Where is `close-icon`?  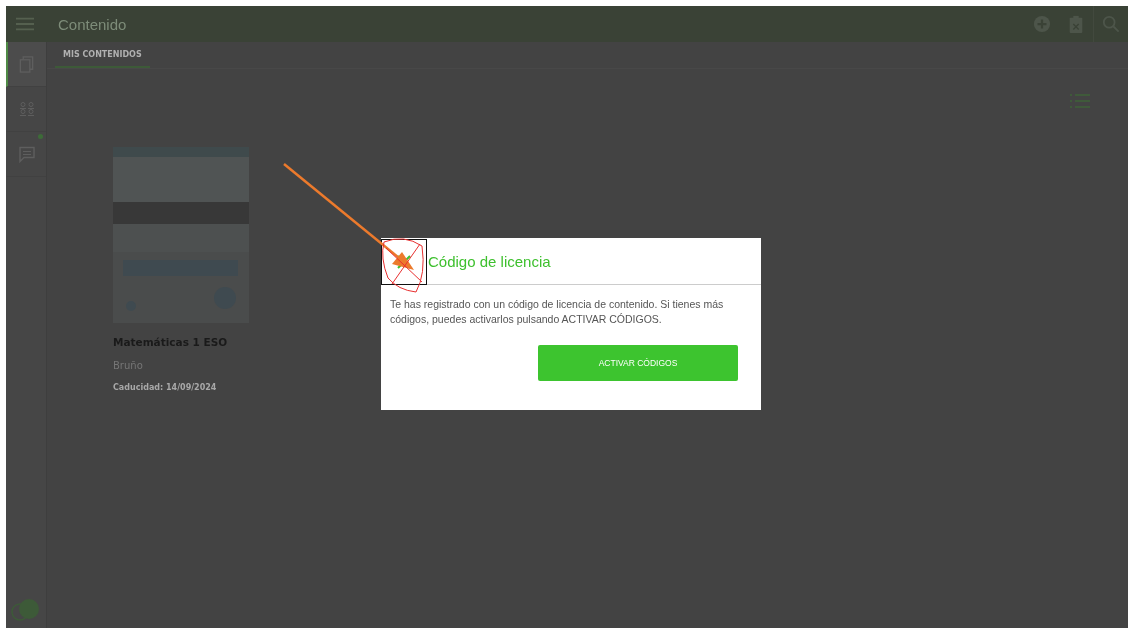 close-icon is located at coordinates (404, 262).